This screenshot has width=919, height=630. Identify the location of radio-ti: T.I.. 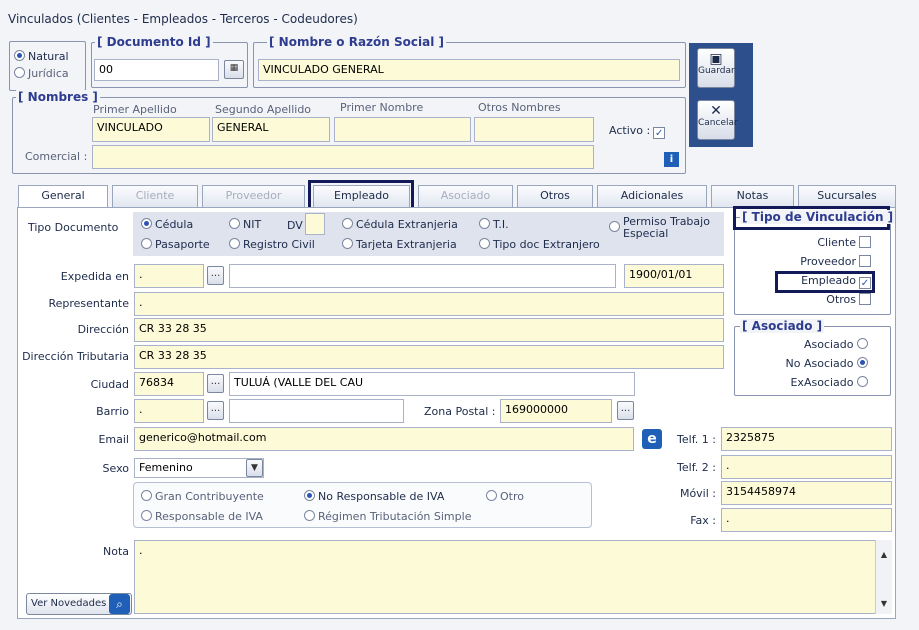
(494, 224).